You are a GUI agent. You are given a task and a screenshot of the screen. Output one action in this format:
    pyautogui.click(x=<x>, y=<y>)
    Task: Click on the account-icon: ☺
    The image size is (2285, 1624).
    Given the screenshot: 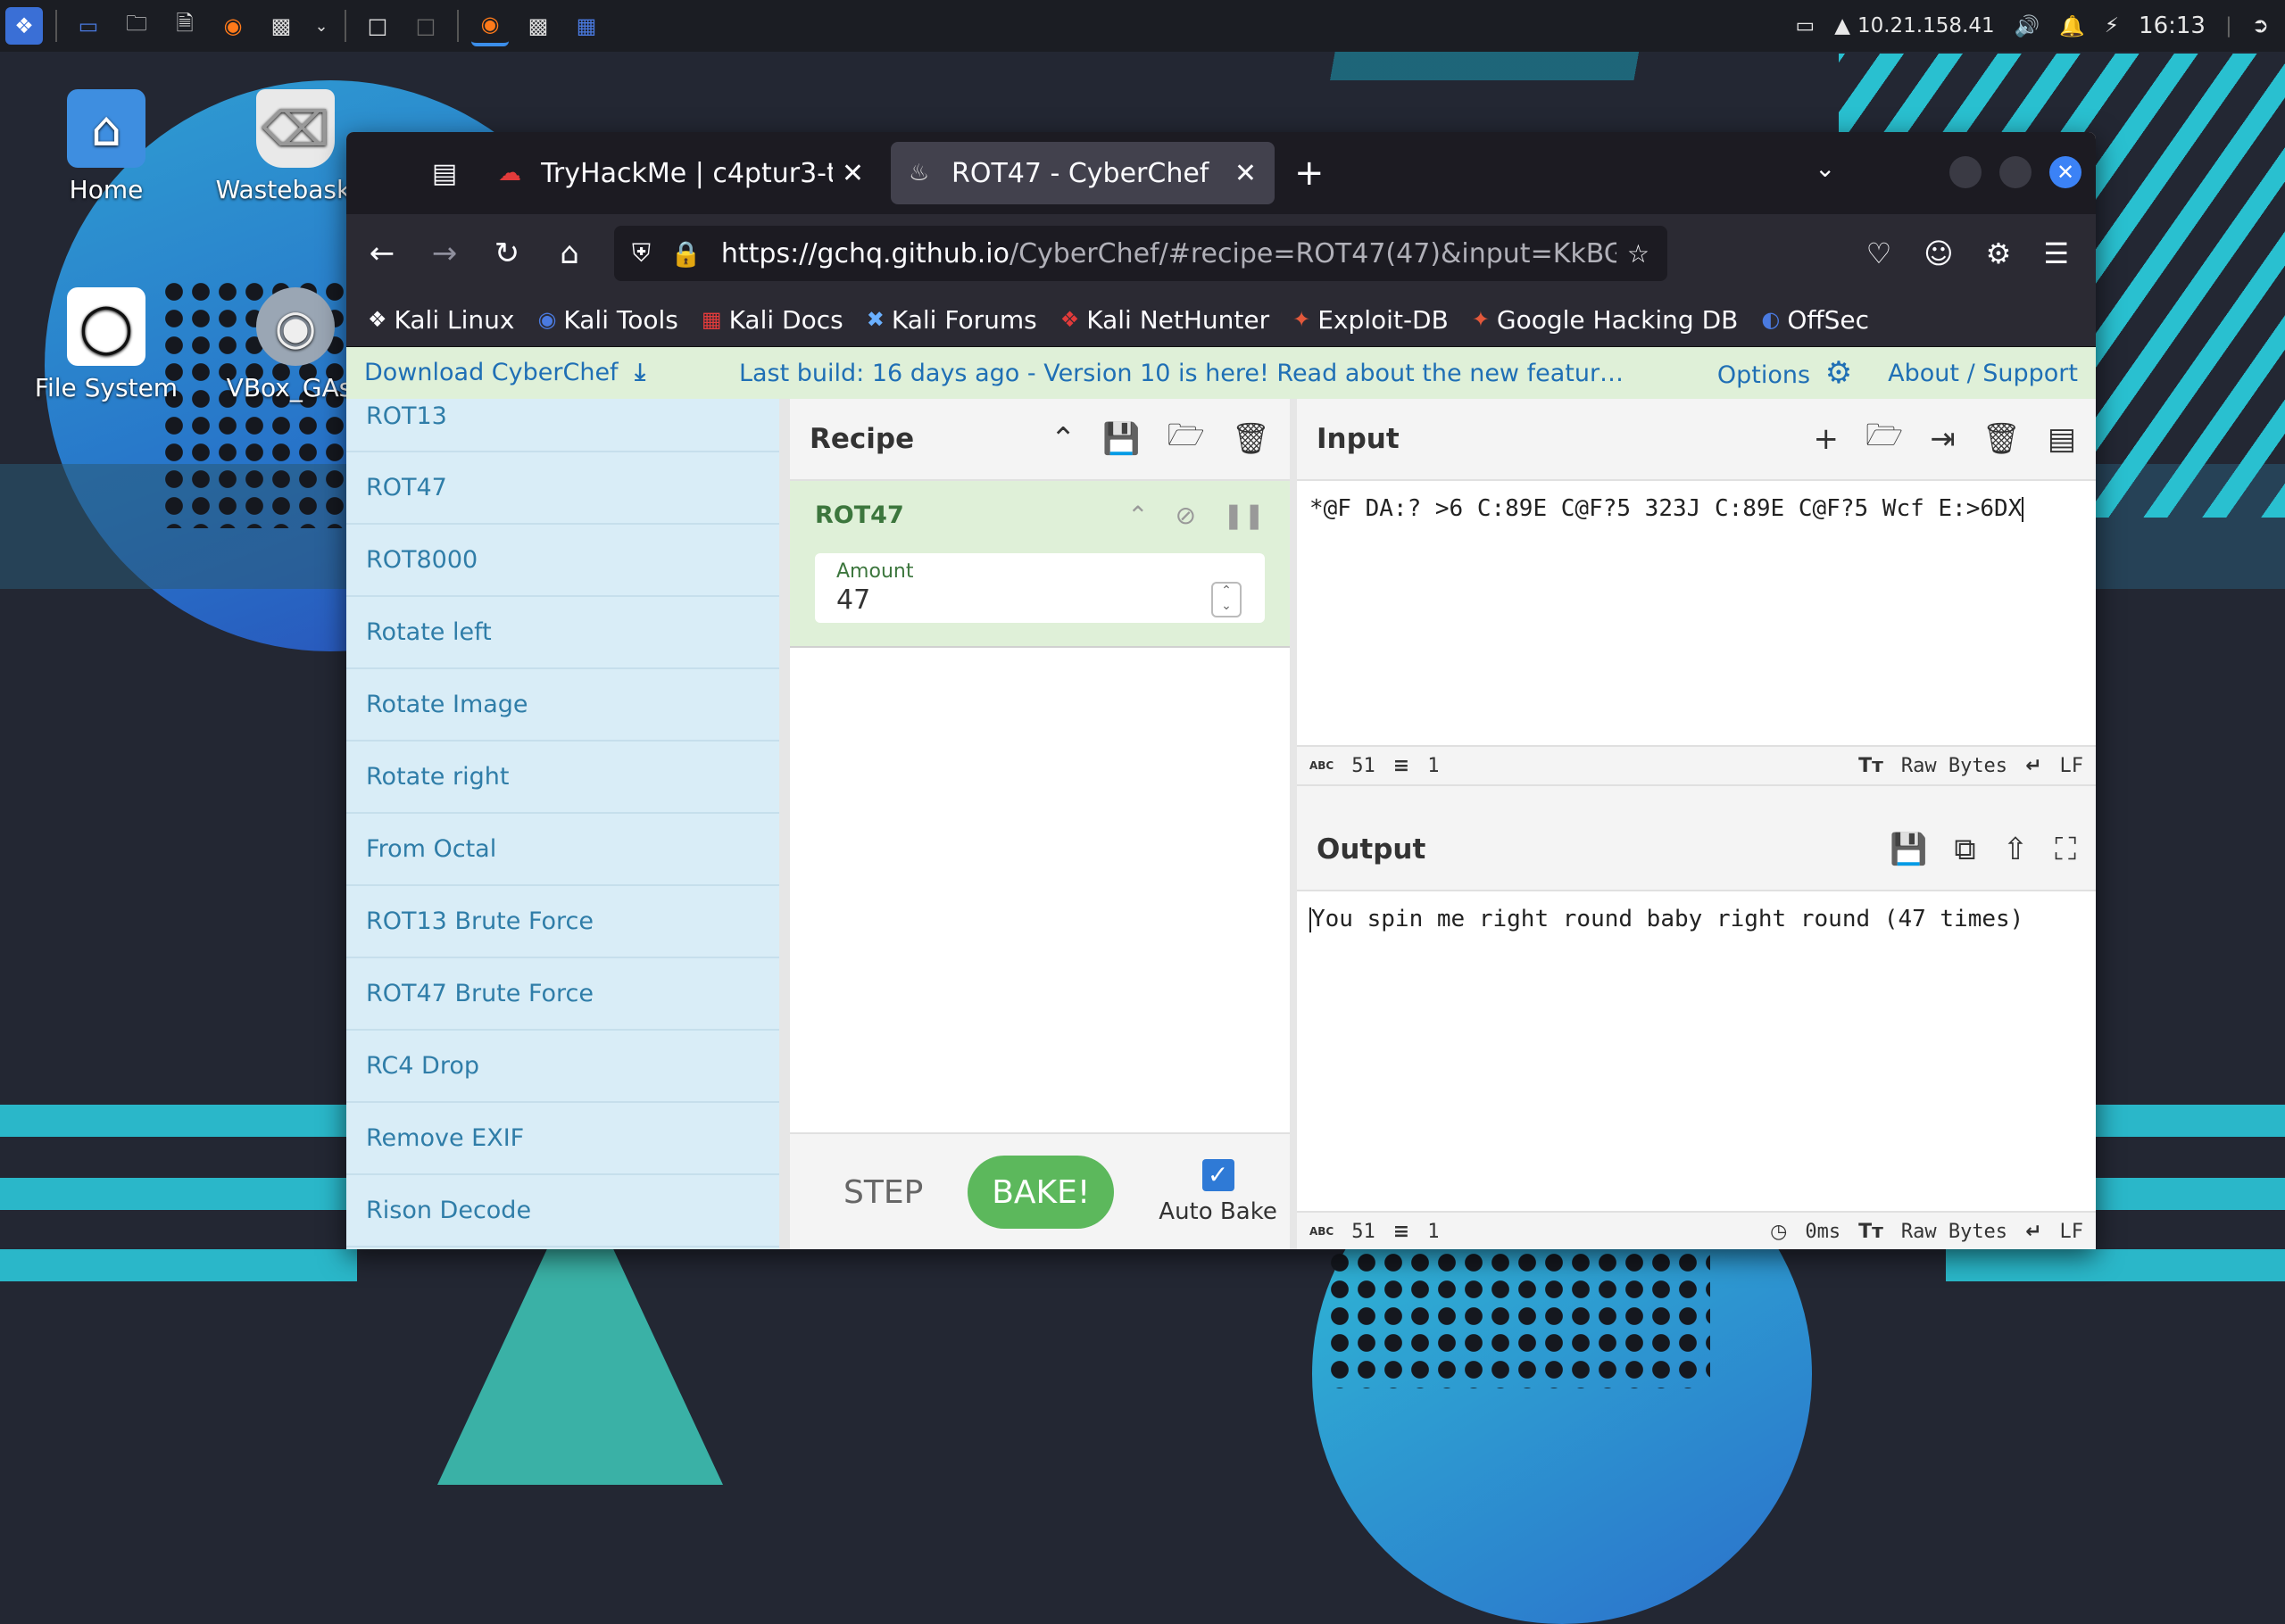 What is the action you would take?
    pyautogui.click(x=1938, y=253)
    